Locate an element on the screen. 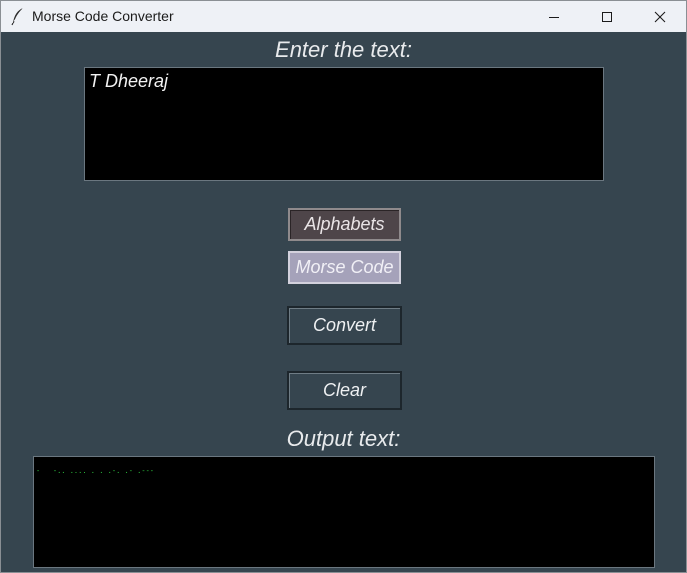  clear-button: Clear is located at coordinates (344, 390).